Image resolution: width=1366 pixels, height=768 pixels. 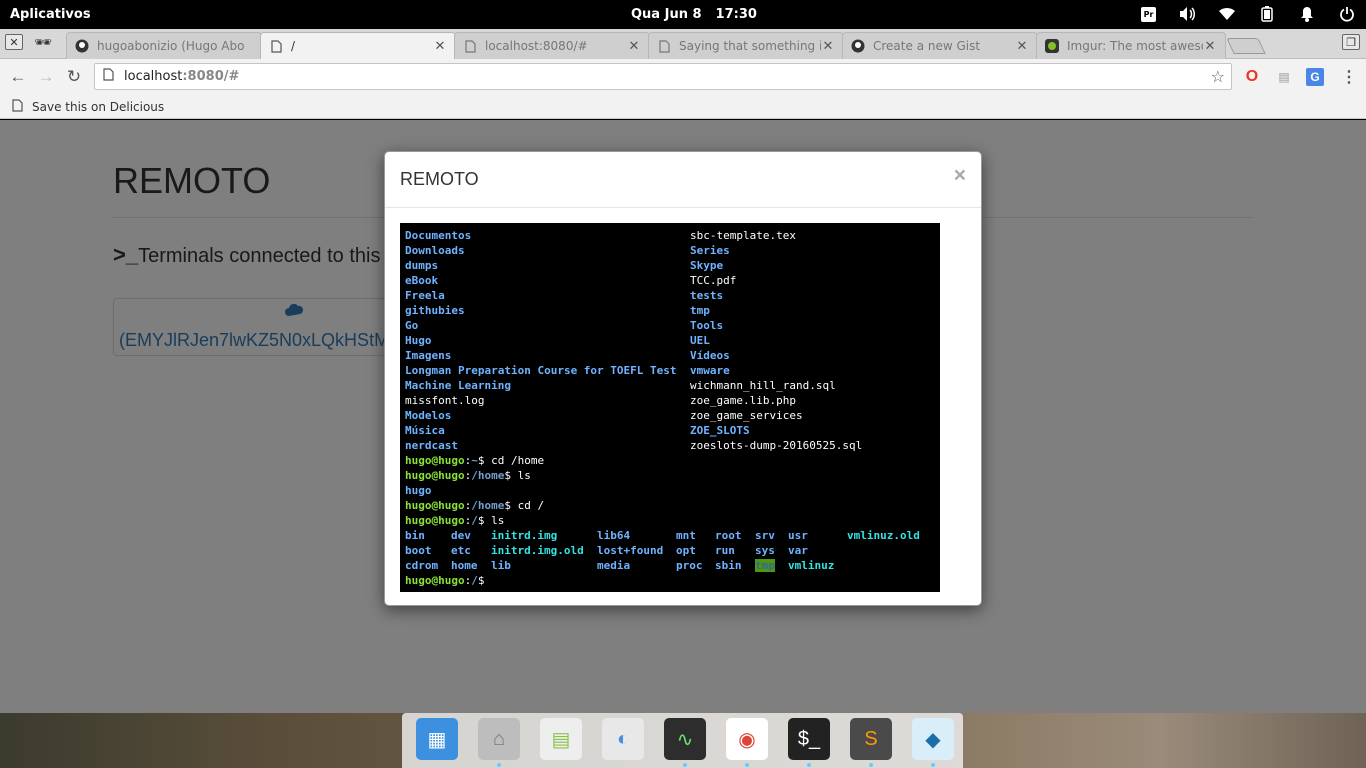 I want to click on terminal-entry: tests, so click(x=707, y=295).